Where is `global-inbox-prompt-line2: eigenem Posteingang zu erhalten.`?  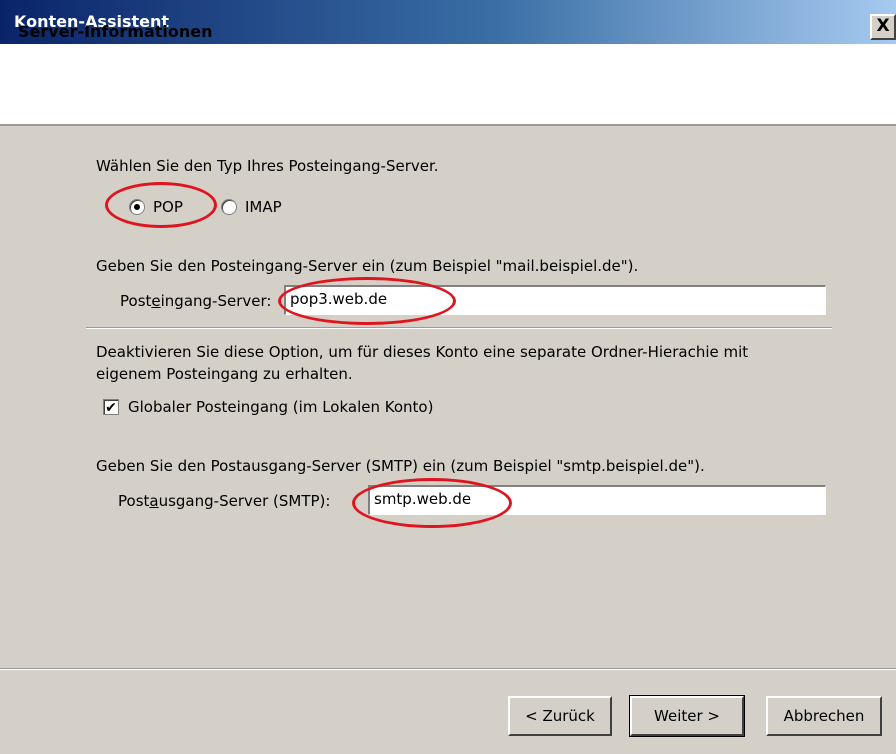
global-inbox-prompt-line2: eigenem Posteingang zu erhalten. is located at coordinates (224, 374).